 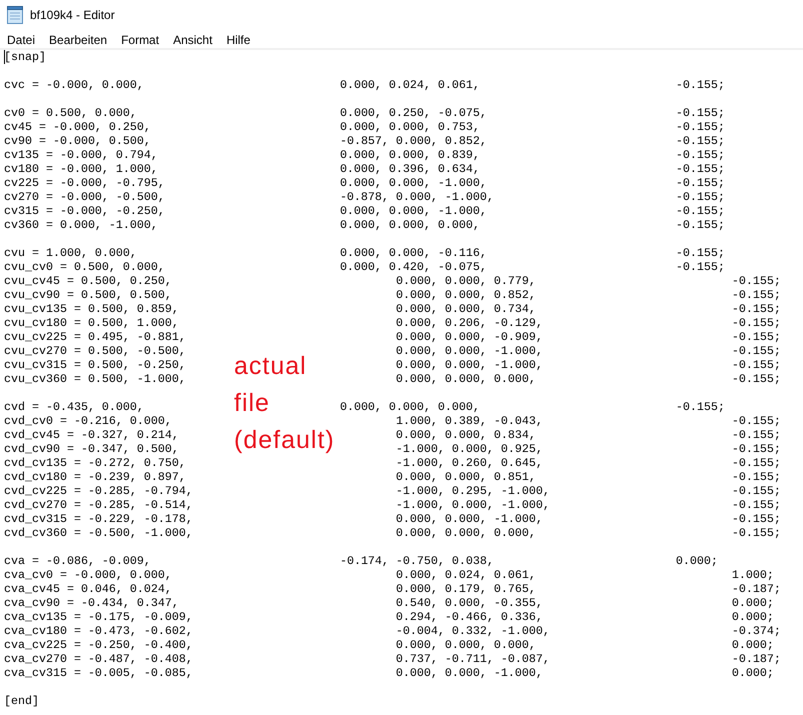 What do you see at coordinates (77, 141) in the screenshot?
I see `code-text: cv90 = -0.000, 0.500,` at bounding box center [77, 141].